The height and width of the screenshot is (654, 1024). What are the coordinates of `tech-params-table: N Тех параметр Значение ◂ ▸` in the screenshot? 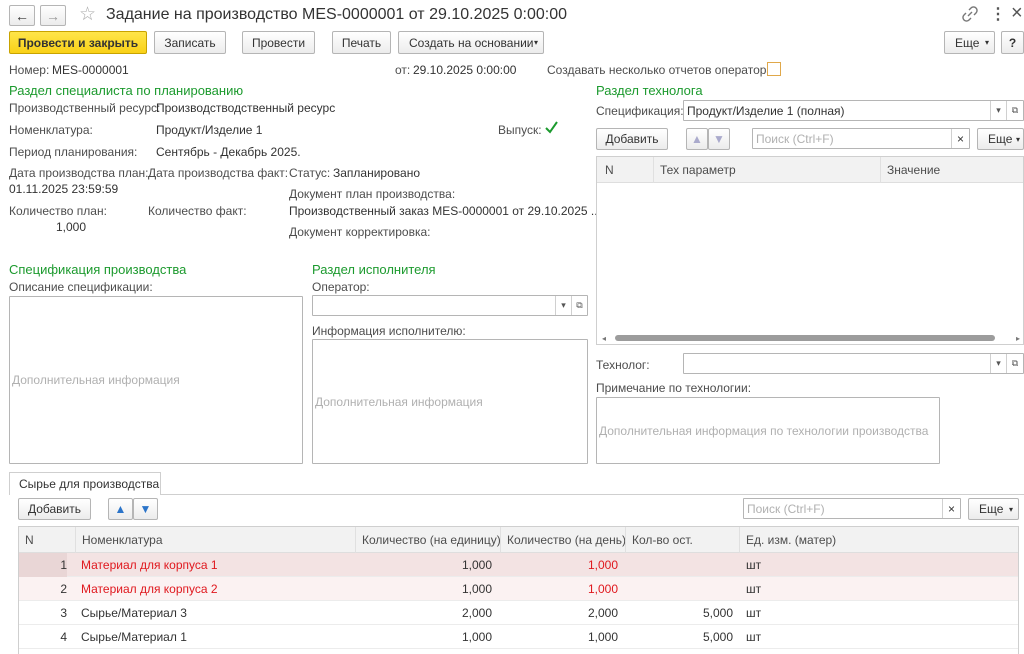 It's located at (810, 250).